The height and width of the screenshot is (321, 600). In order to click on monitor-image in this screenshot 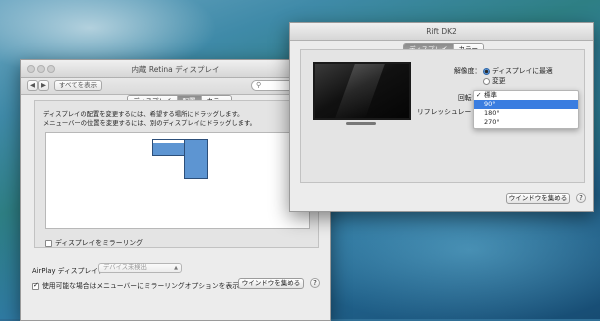, I will do `click(362, 91)`.